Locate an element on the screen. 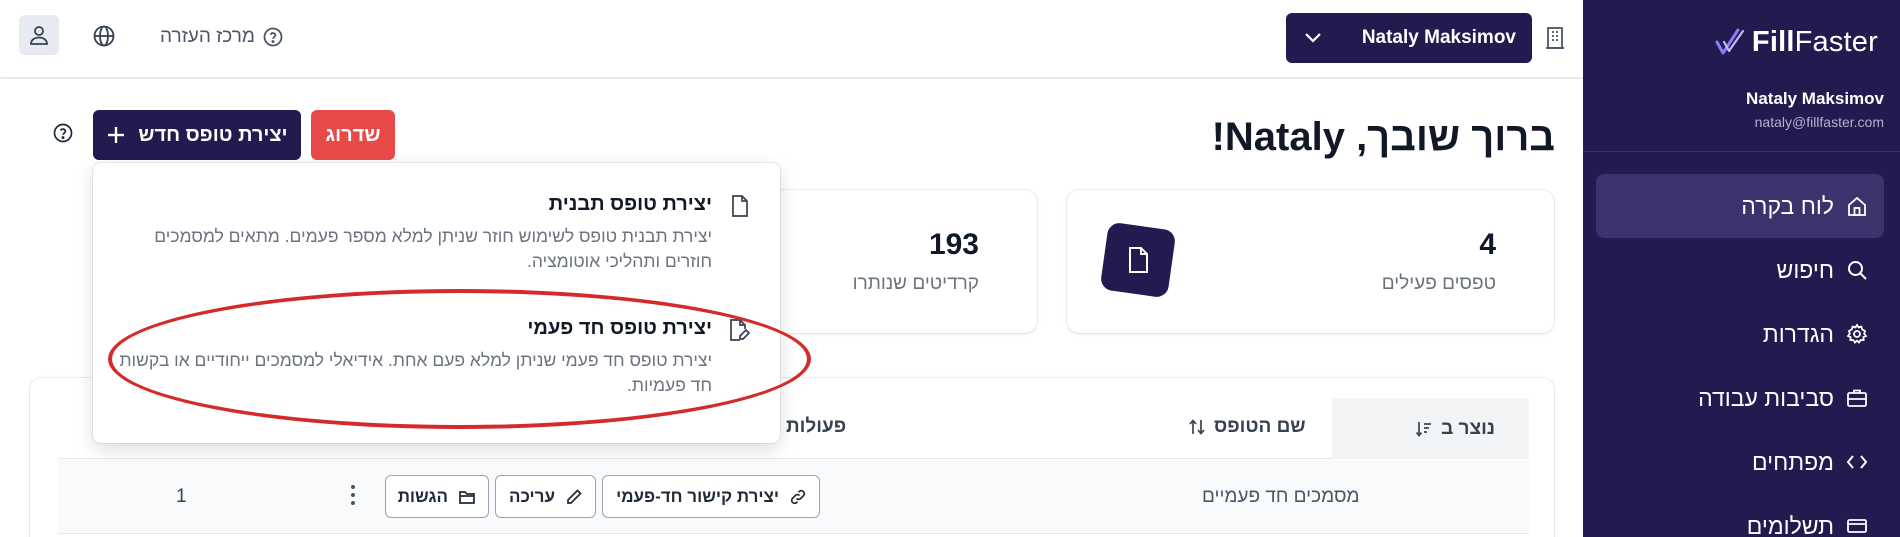 The width and height of the screenshot is (1900, 537). column-header-actions: פעולות is located at coordinates (816, 426).